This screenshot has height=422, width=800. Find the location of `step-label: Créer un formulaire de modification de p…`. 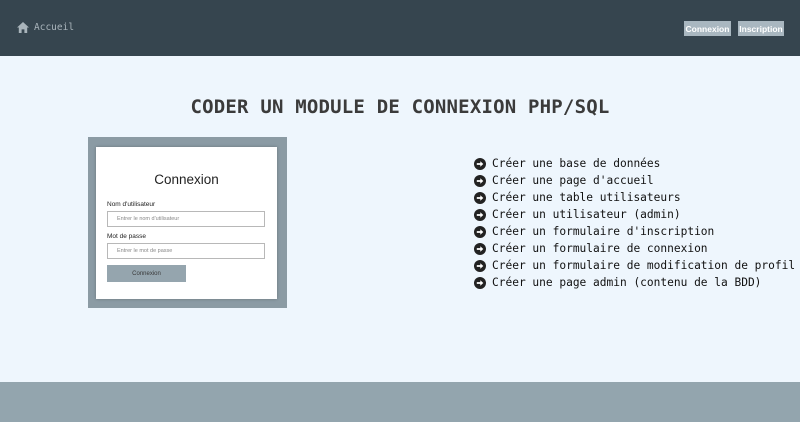

step-label: Créer un formulaire de modification de p… is located at coordinates (644, 265).